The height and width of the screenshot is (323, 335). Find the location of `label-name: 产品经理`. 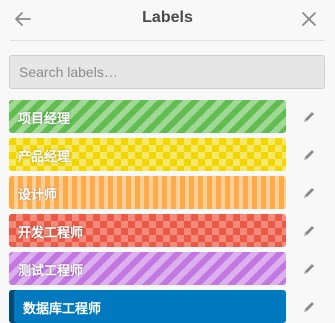

label-name: 产品经理 is located at coordinates (44, 157).